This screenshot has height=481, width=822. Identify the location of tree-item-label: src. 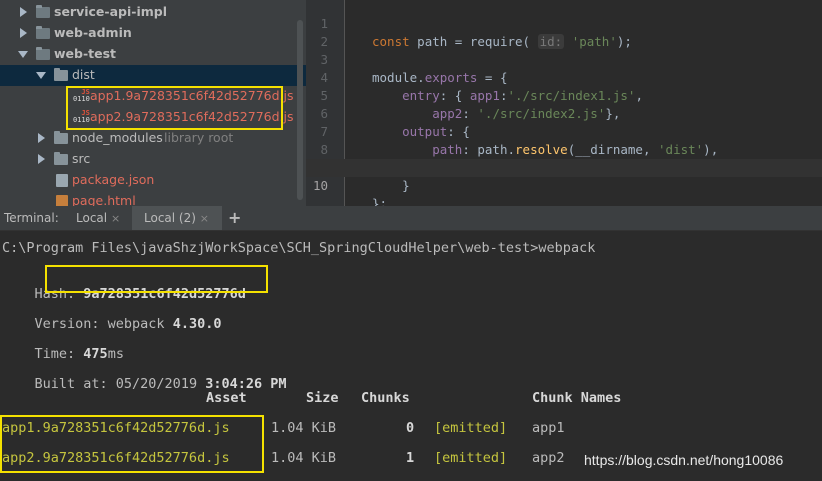
(81, 158).